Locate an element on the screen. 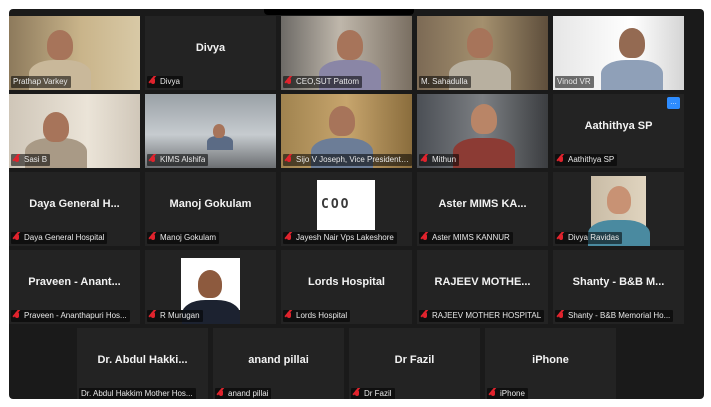 The width and height of the screenshot is (711, 407). participant-name-text: Manoj Gokulam is located at coordinates (188, 237).